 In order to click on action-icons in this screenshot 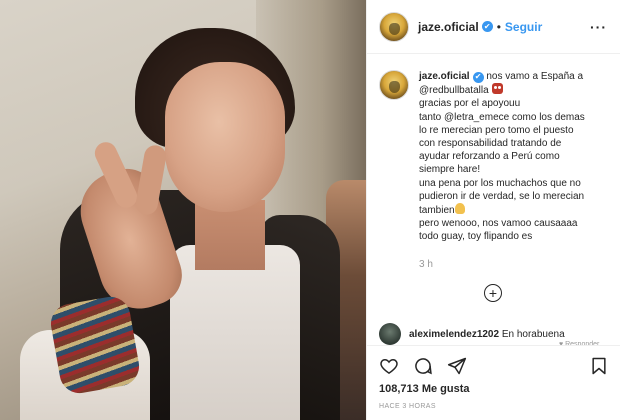, I will do `click(423, 366)`.